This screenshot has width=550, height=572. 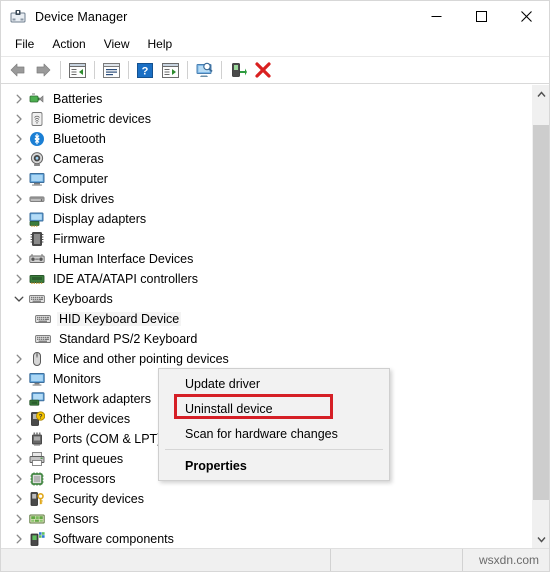 What do you see at coordinates (204, 70) in the screenshot?
I see `scan-hardware-changes-button` at bounding box center [204, 70].